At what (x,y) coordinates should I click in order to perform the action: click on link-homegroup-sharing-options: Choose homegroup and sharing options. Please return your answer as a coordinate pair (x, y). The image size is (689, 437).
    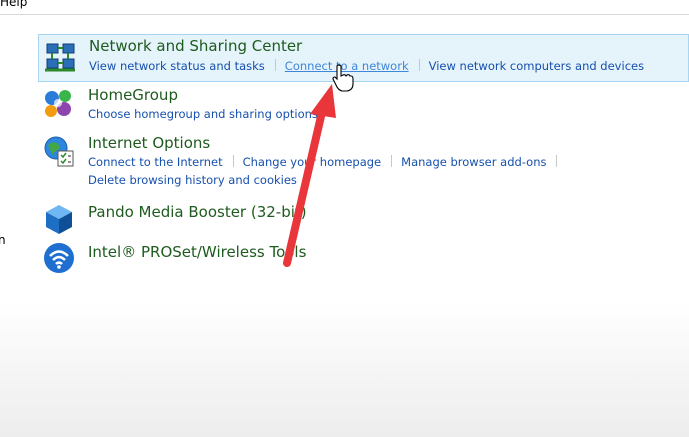
    Looking at the image, I should click on (203, 114).